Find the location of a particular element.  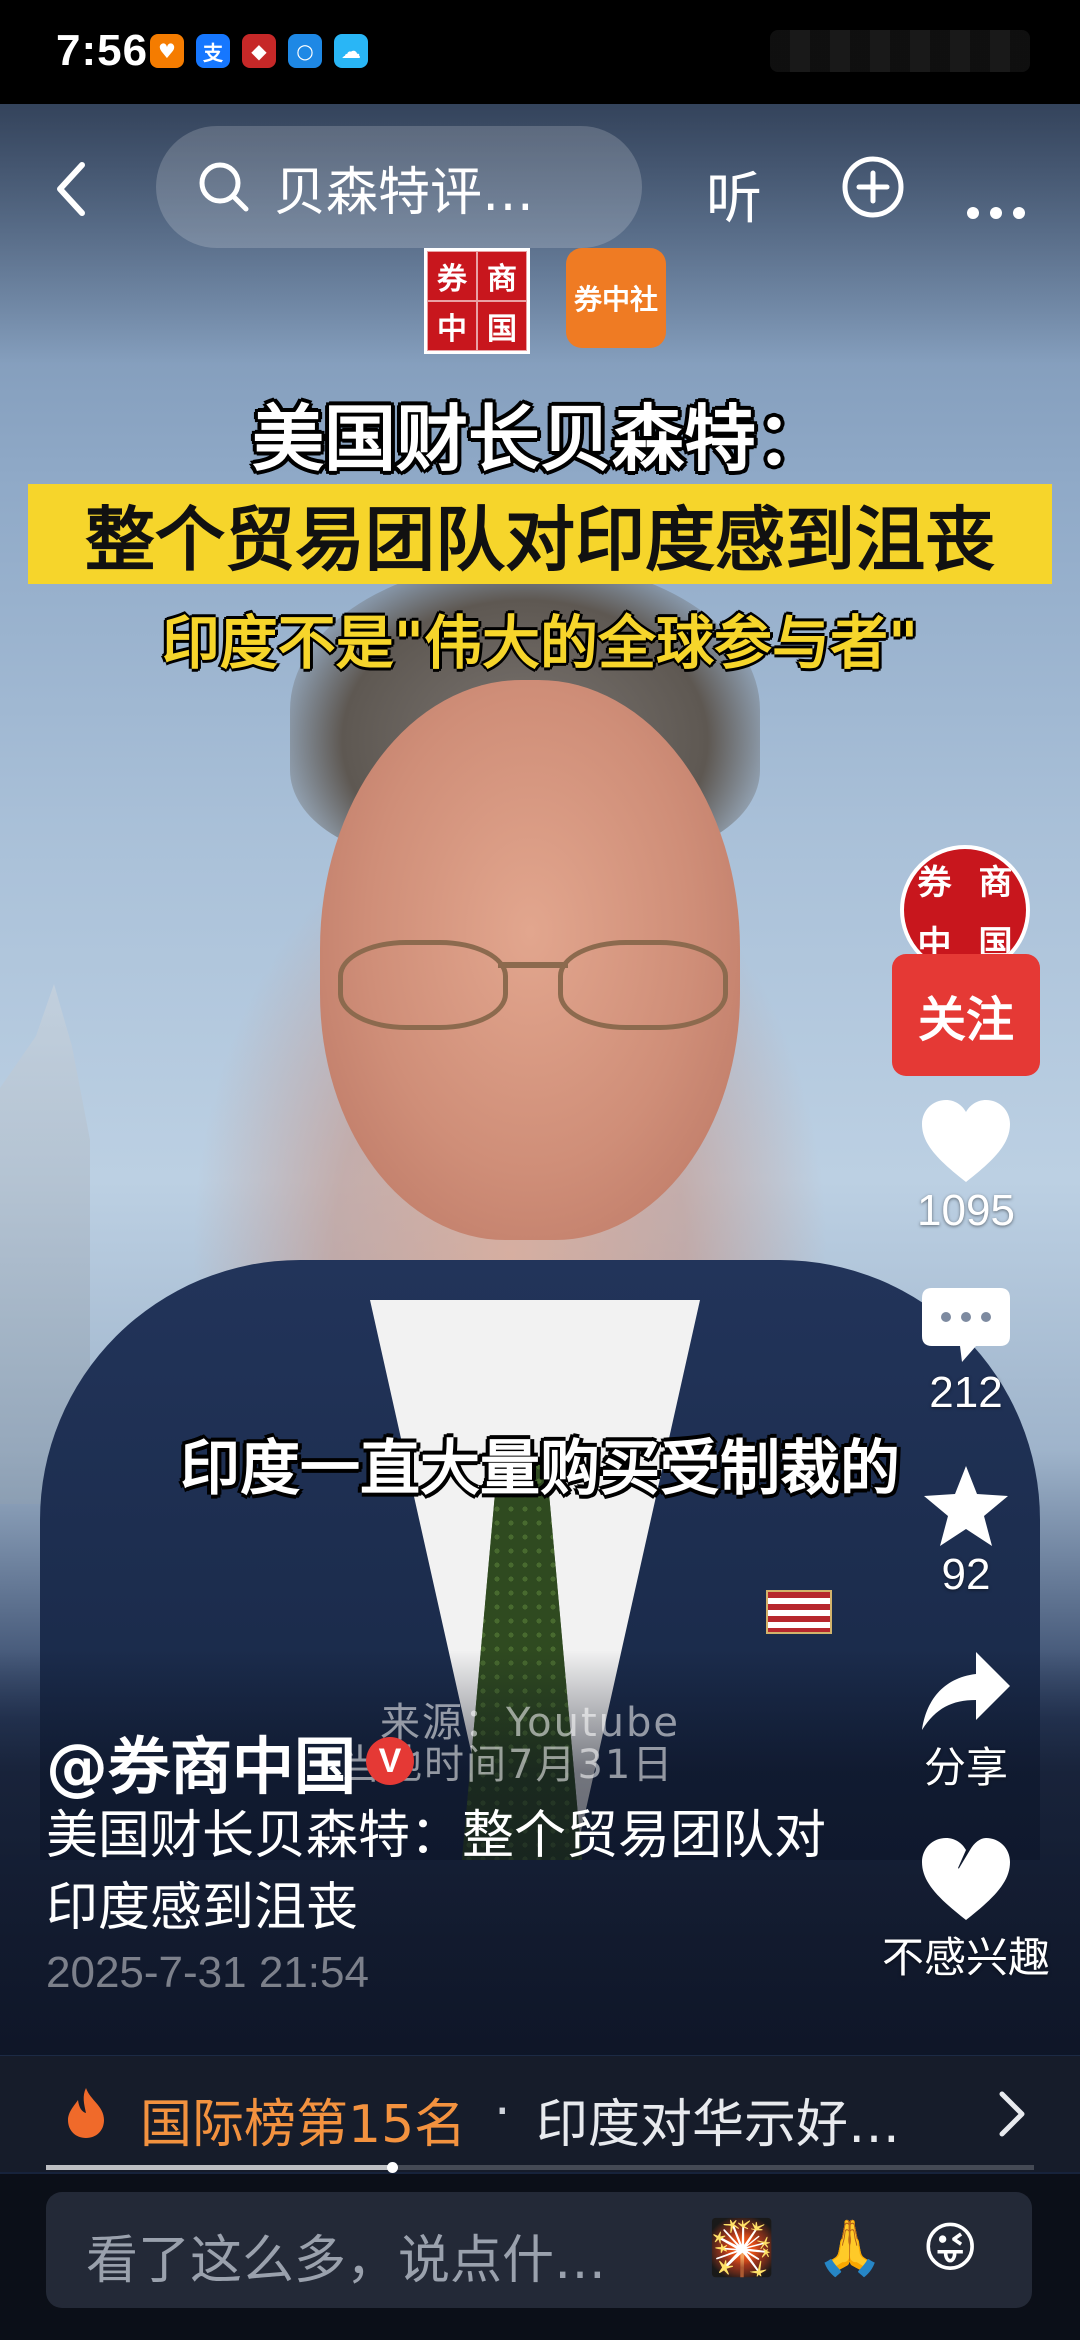

share-arrow-icon is located at coordinates (966, 1691).